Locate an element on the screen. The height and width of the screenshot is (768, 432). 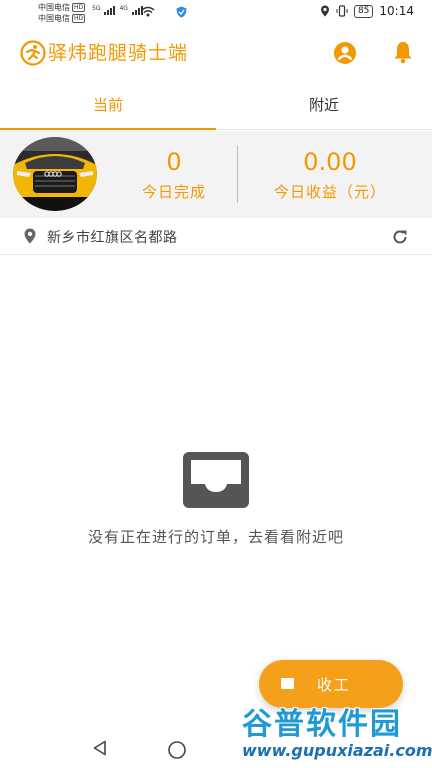
app-header: 驿炜跑腿骑士端 is located at coordinates (216, 54).